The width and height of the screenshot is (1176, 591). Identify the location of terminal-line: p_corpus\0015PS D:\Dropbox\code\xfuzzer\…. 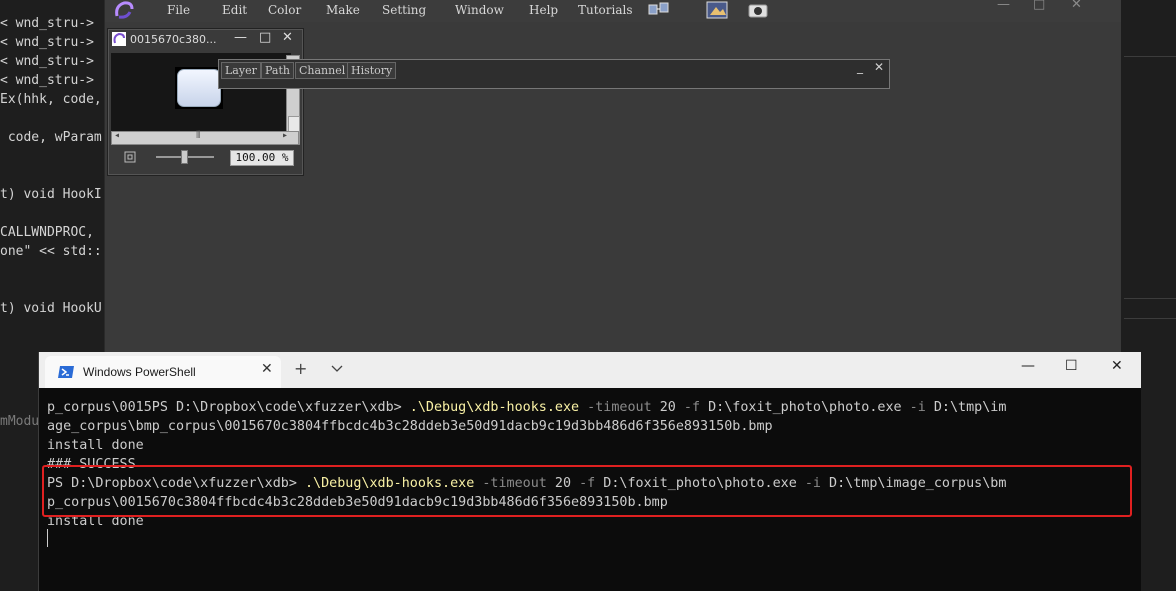
(587, 407).